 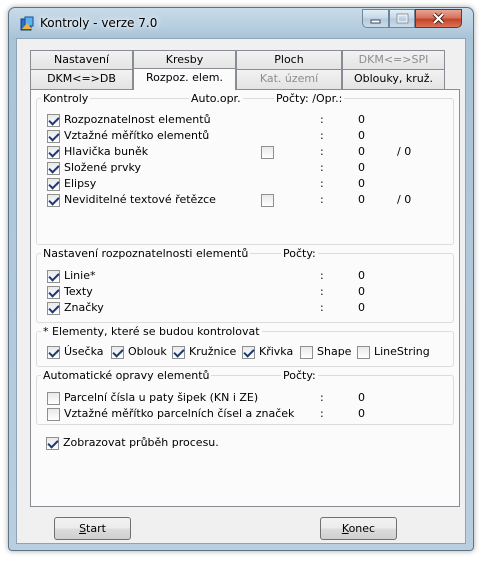 What do you see at coordinates (141, 442) in the screenshot?
I see `zobrazovat-prubeh-label: Zobrazovat průběh procesu.` at bounding box center [141, 442].